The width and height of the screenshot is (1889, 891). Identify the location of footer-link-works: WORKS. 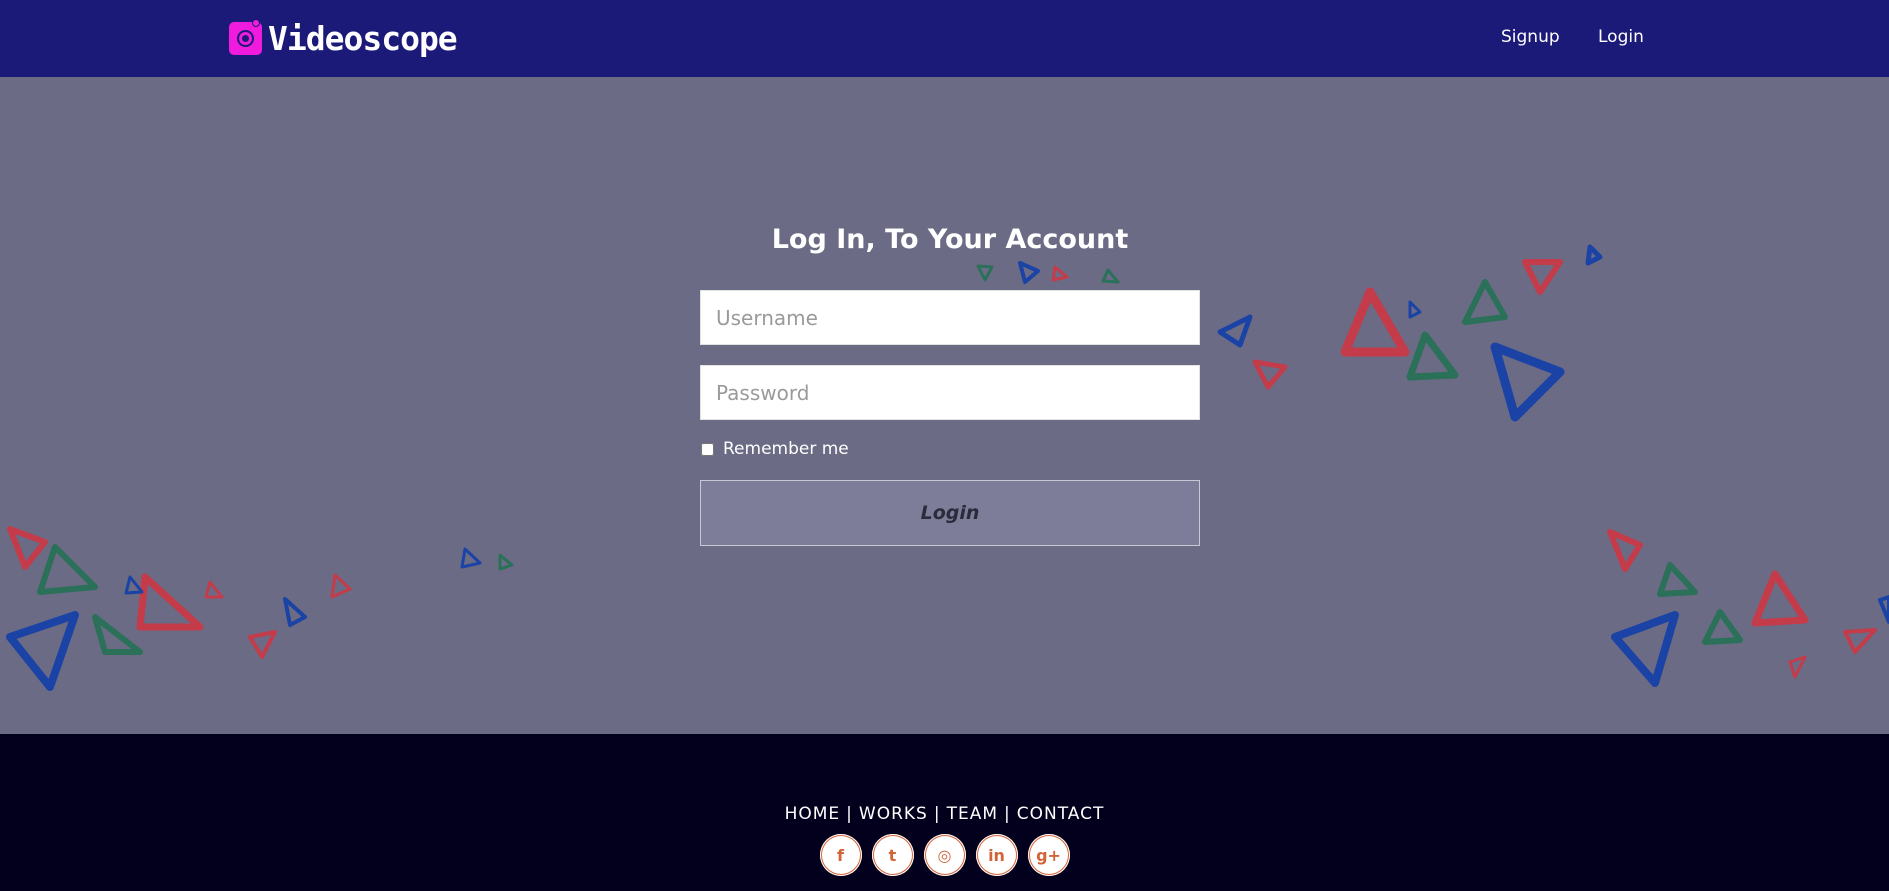
(893, 814).